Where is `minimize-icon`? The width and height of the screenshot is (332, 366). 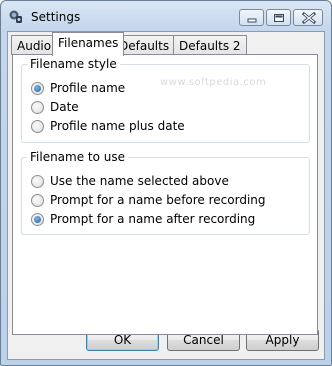
minimize-icon is located at coordinates (252, 20).